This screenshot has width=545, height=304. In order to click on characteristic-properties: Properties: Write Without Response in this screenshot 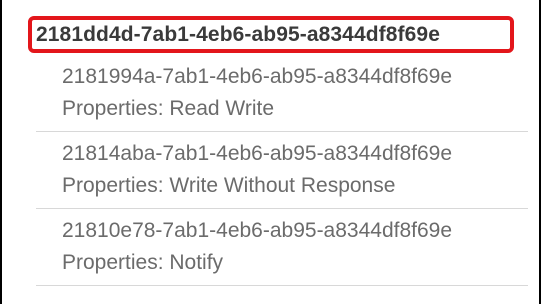, I will do `click(229, 185)`.